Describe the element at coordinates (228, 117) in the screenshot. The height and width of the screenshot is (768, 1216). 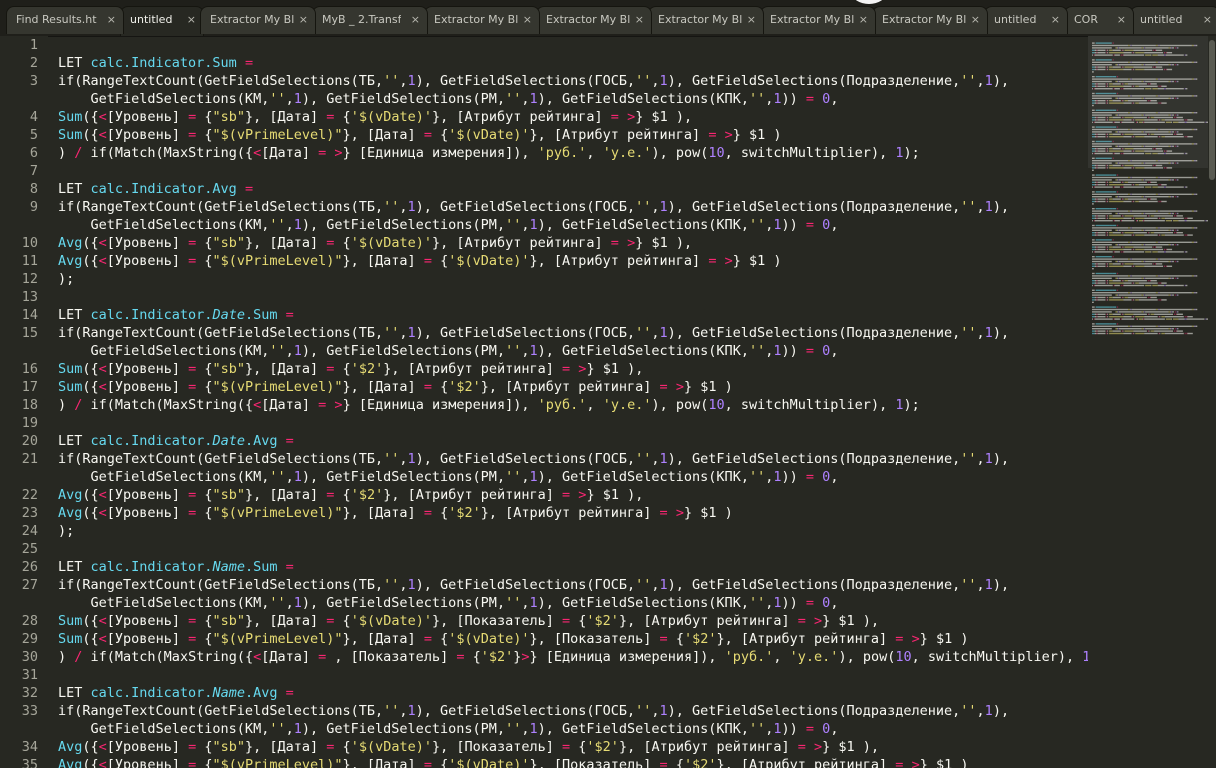
I see `code-token: "sb"` at that location.